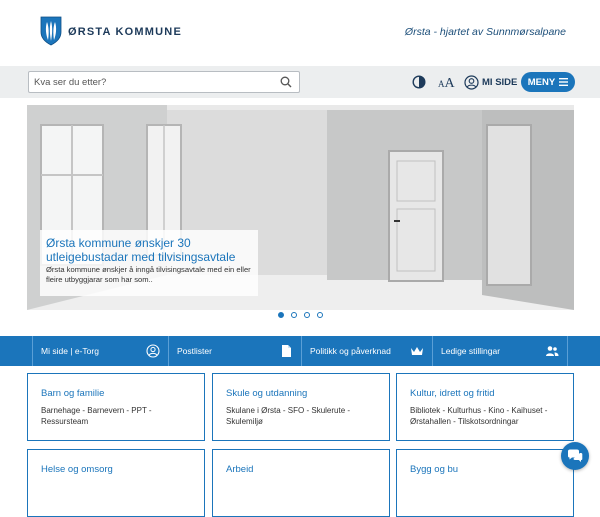  What do you see at coordinates (417, 351) in the screenshot?
I see `crown-icon` at bounding box center [417, 351].